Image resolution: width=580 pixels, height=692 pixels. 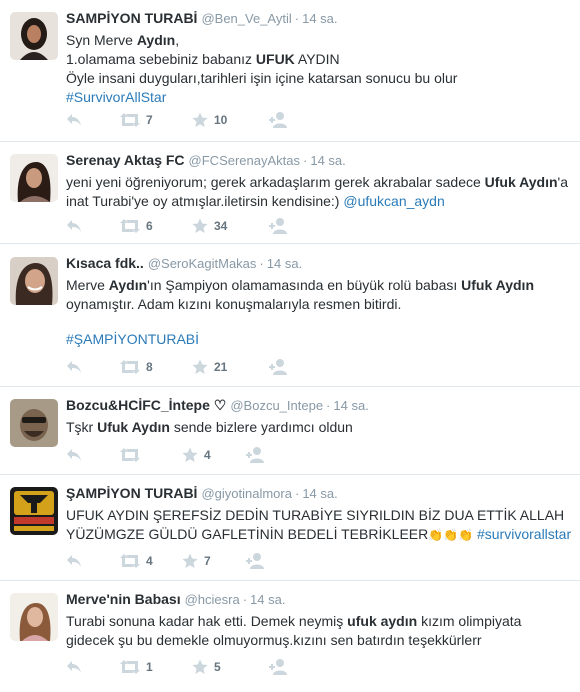 What do you see at coordinates (276, 405) in the screenshot?
I see `username: @Bozcu_Intepe` at bounding box center [276, 405].